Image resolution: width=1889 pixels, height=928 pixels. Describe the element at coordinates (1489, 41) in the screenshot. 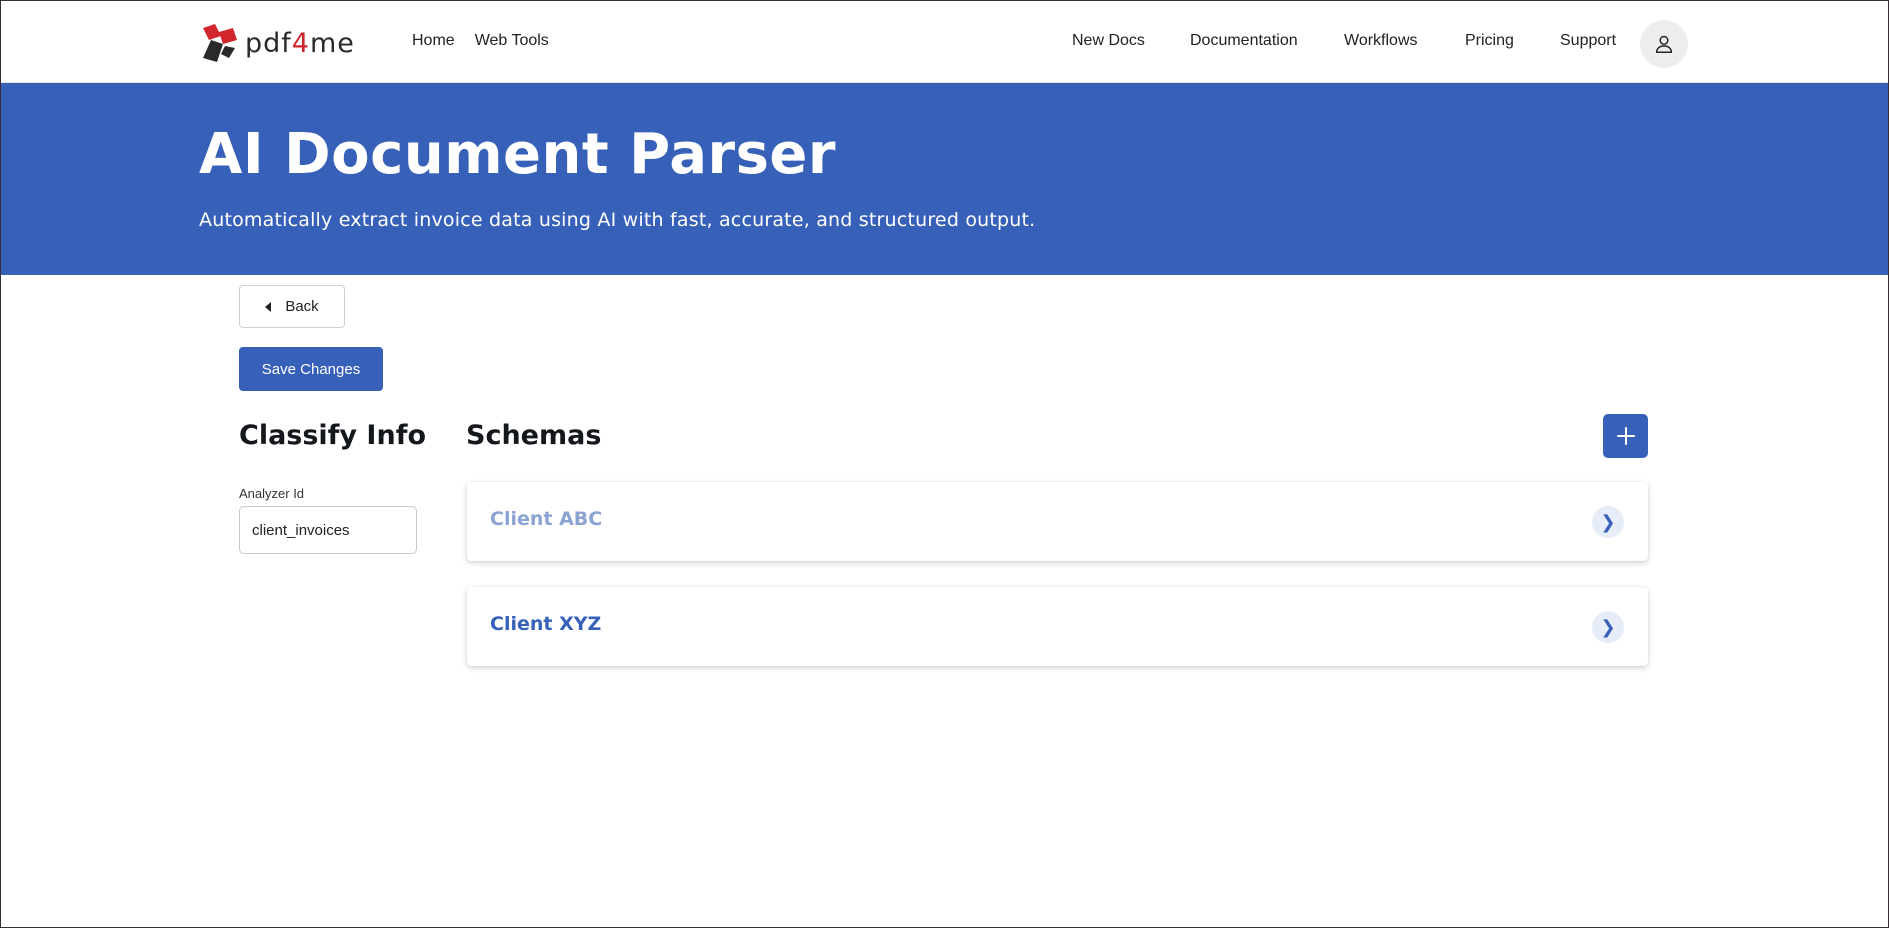

I see `nav-pricing: Pricing` at that location.